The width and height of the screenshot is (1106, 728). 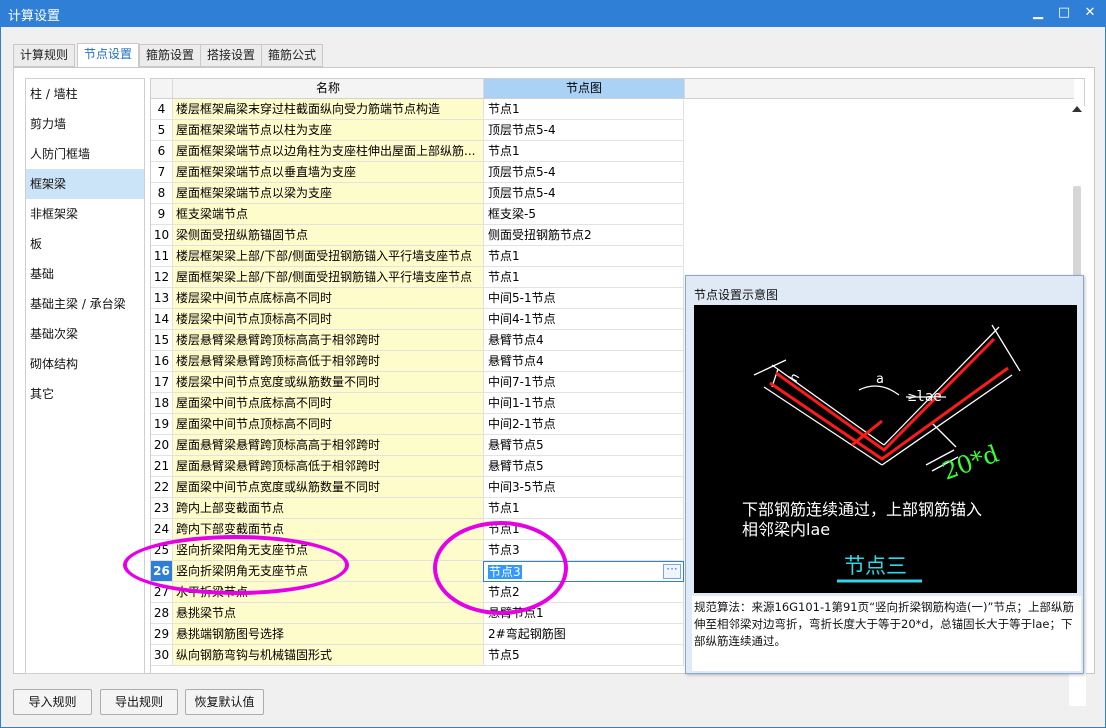 I want to click on tab-lap-settings: 搭接设置, so click(x=231, y=55).